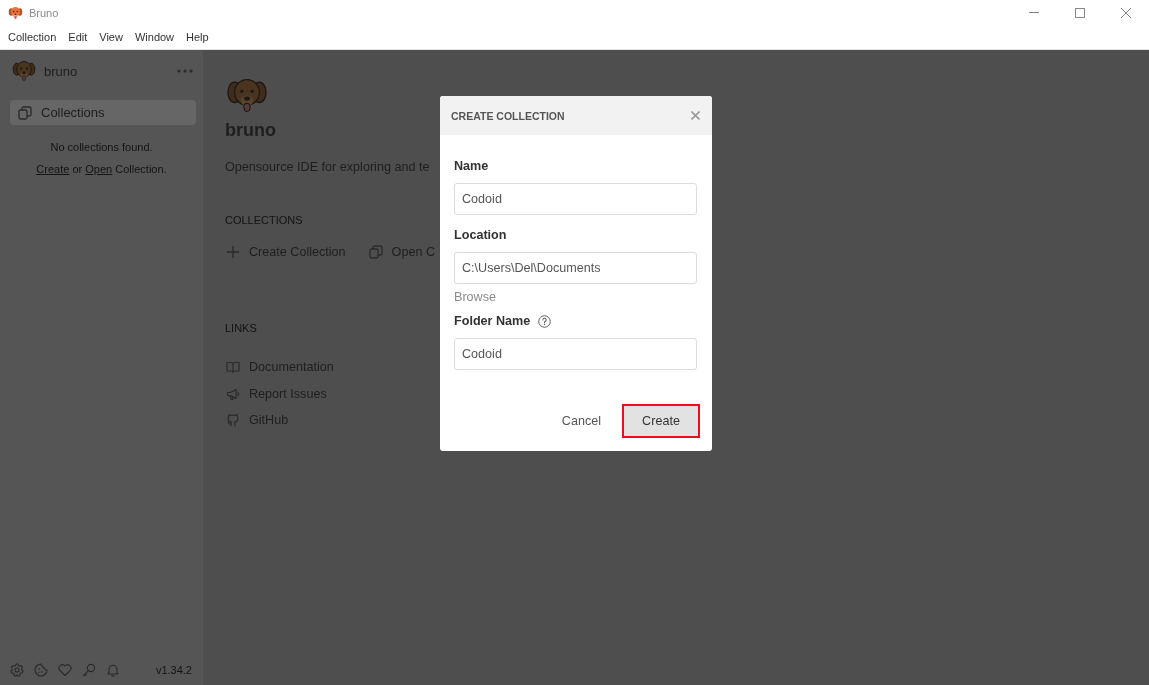 Image resolution: width=1149 pixels, height=685 pixels. What do you see at coordinates (17, 670) in the screenshot?
I see `settings-icon` at bounding box center [17, 670].